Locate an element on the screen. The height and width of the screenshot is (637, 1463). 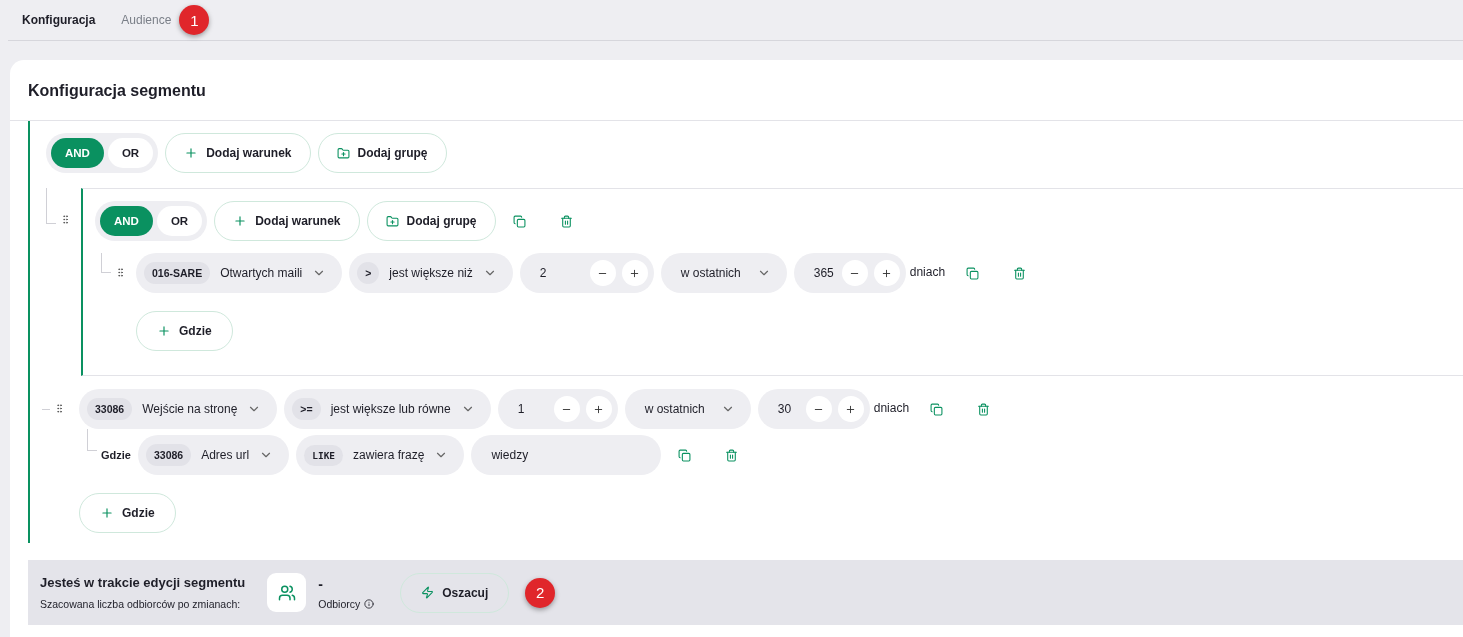
attribute-select: 016-SARE Otwartych maili is located at coordinates (239, 273).